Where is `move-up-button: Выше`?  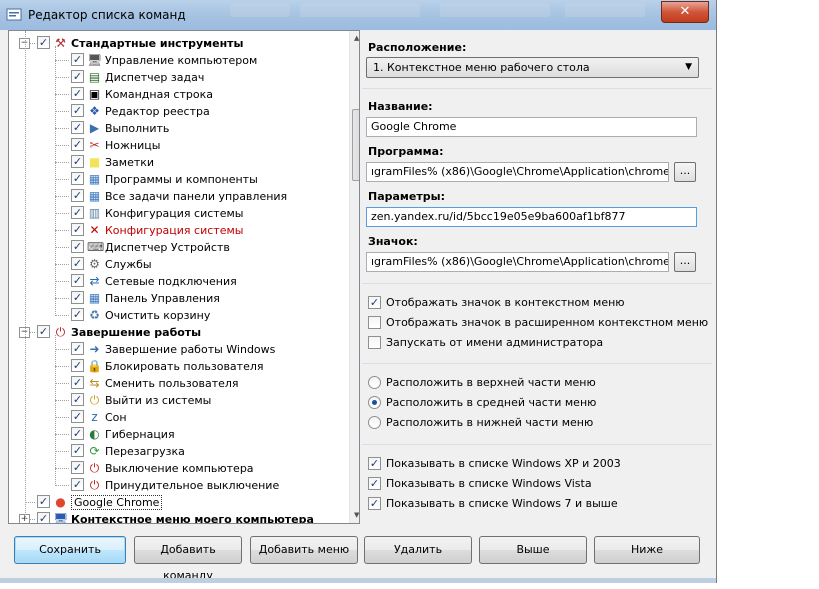 move-up-button: Выше is located at coordinates (533, 550).